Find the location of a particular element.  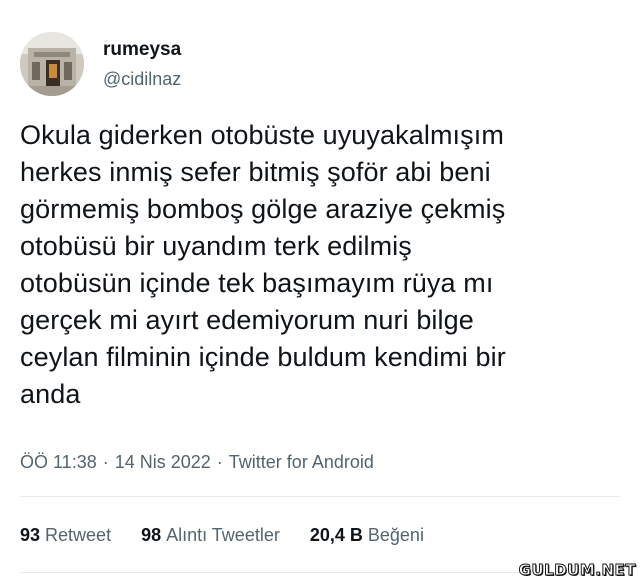

likes-stat: 20,4 B Beğeni is located at coordinates (367, 535).